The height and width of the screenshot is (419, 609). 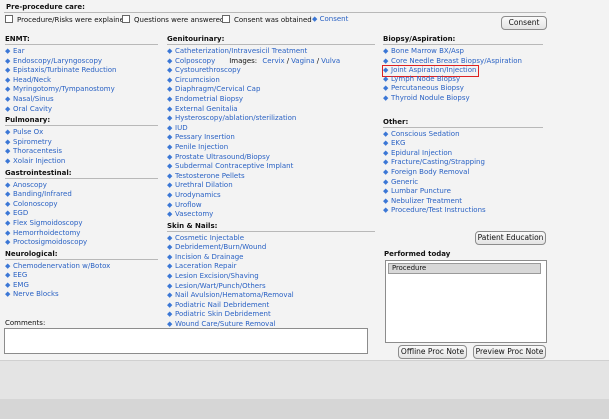 What do you see at coordinates (509, 352) in the screenshot?
I see `preview-proc-note-button: Preview Proc Note` at bounding box center [509, 352].